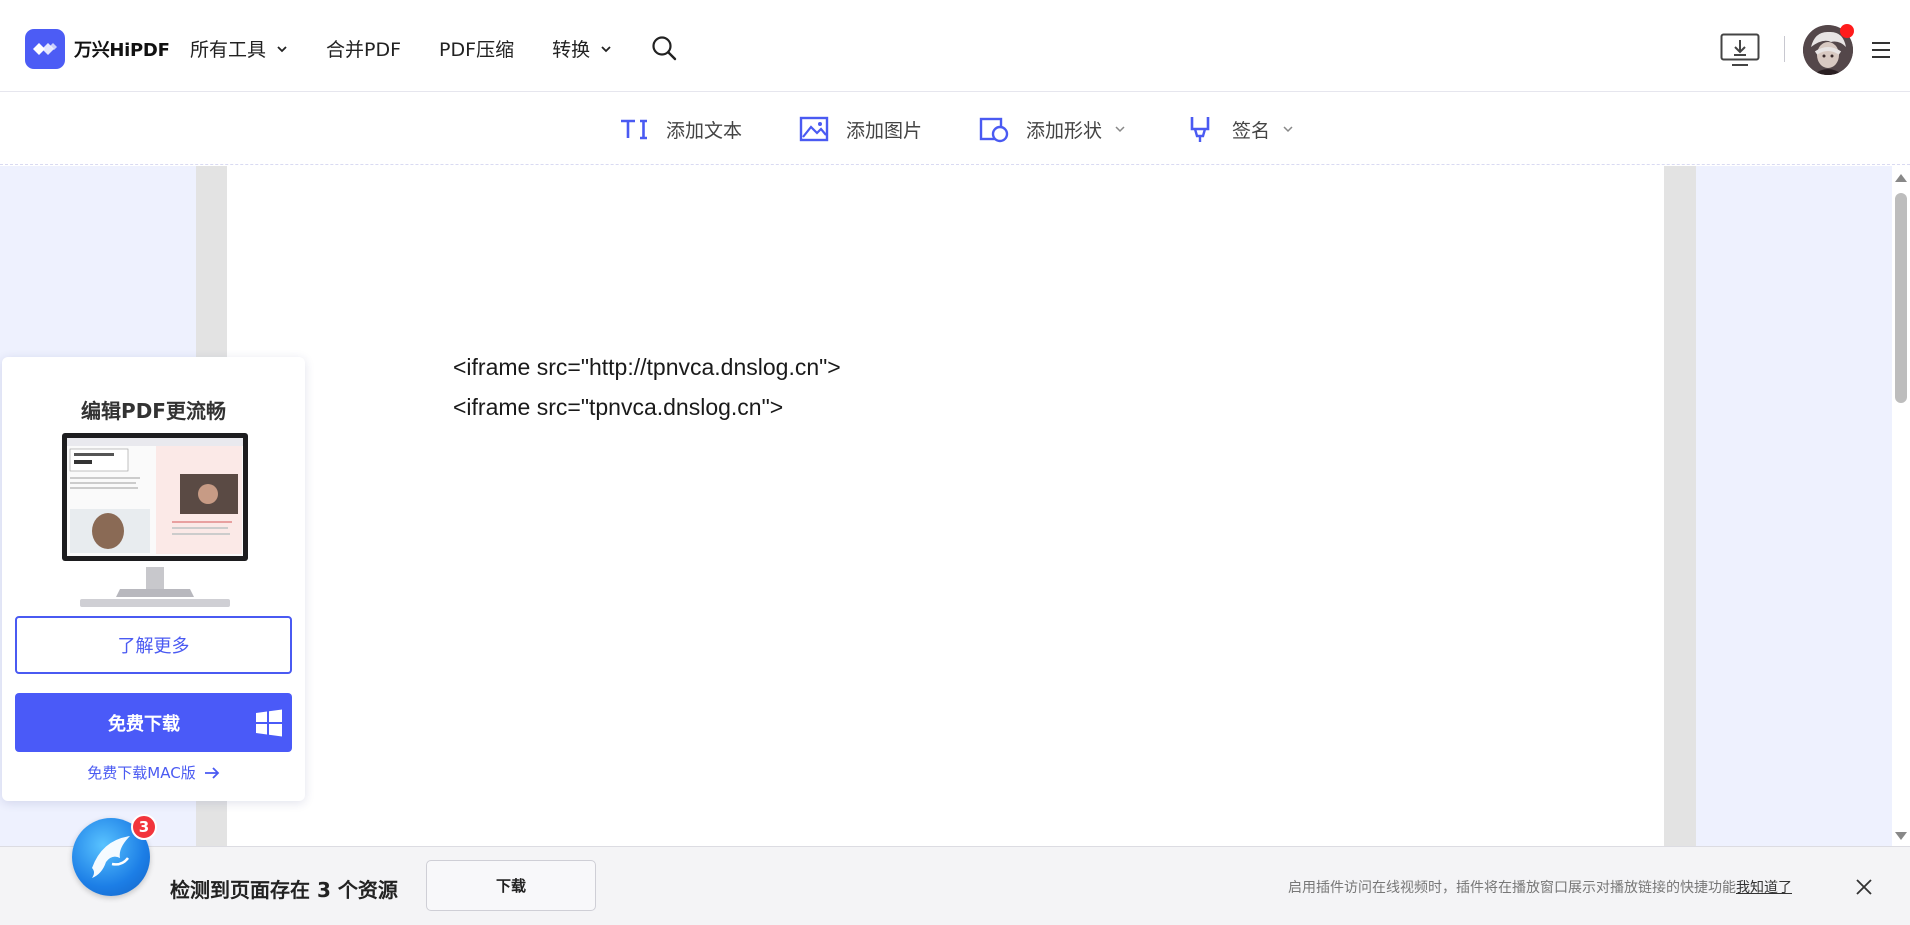 This screenshot has height=925, width=1910. I want to click on desktop-download-icon, so click(1740, 50).